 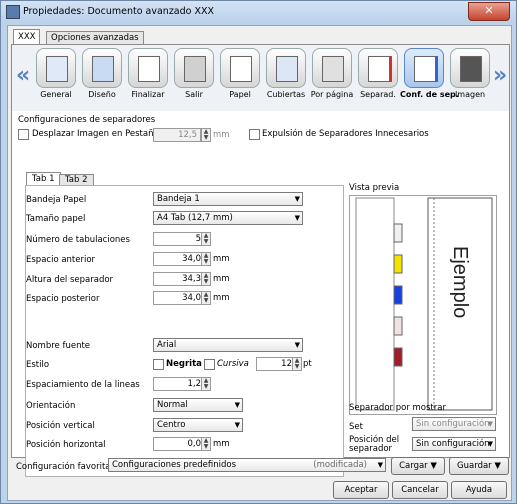 What do you see at coordinates (179, 239) in the screenshot?
I see `tab-count-field: 5` at bounding box center [179, 239].